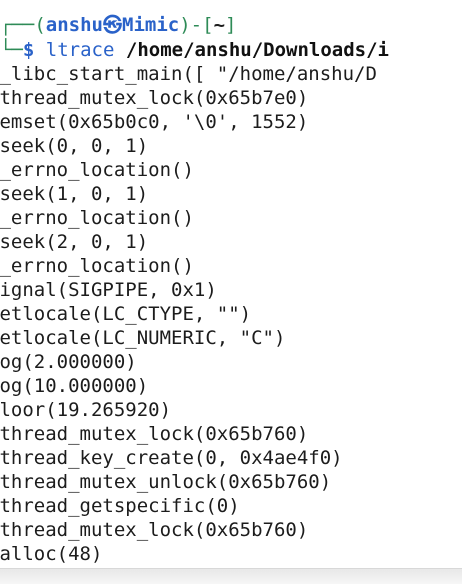  Describe the element at coordinates (257, 50) in the screenshot. I see `command-argument: /home/anshu/Downloads/i` at that location.